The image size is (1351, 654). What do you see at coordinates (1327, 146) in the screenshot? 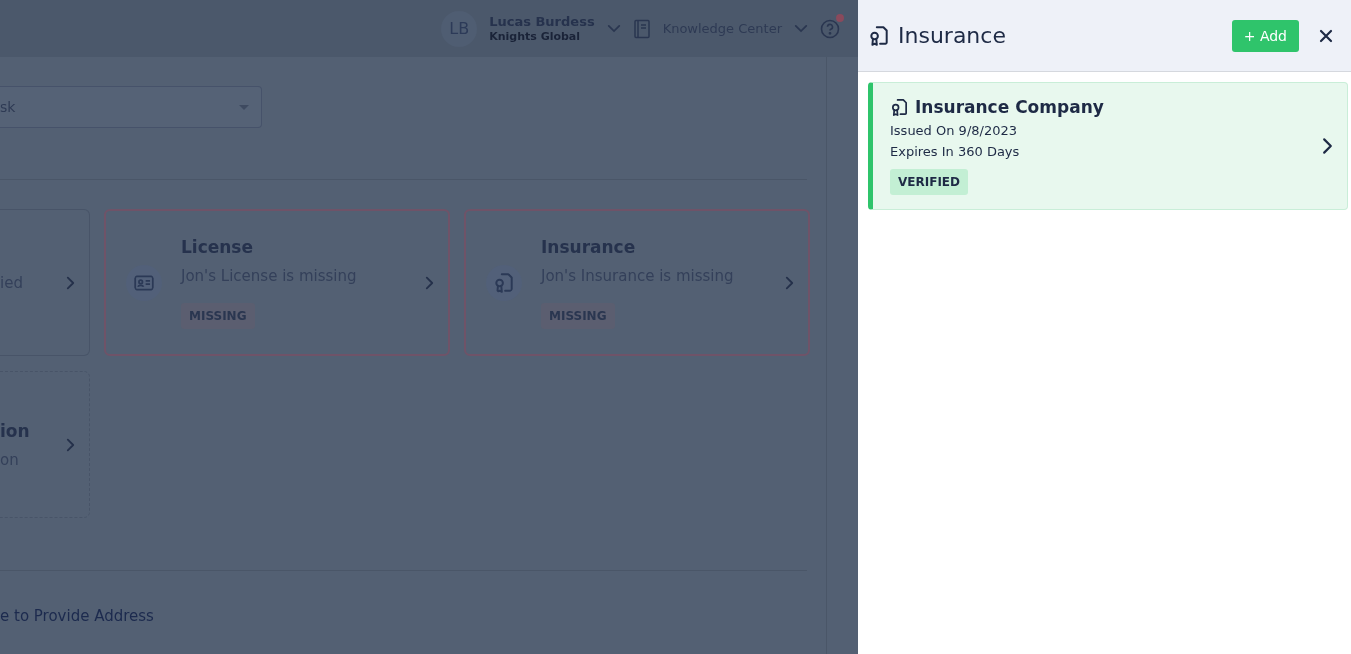
I see `chevron-right-icon` at bounding box center [1327, 146].